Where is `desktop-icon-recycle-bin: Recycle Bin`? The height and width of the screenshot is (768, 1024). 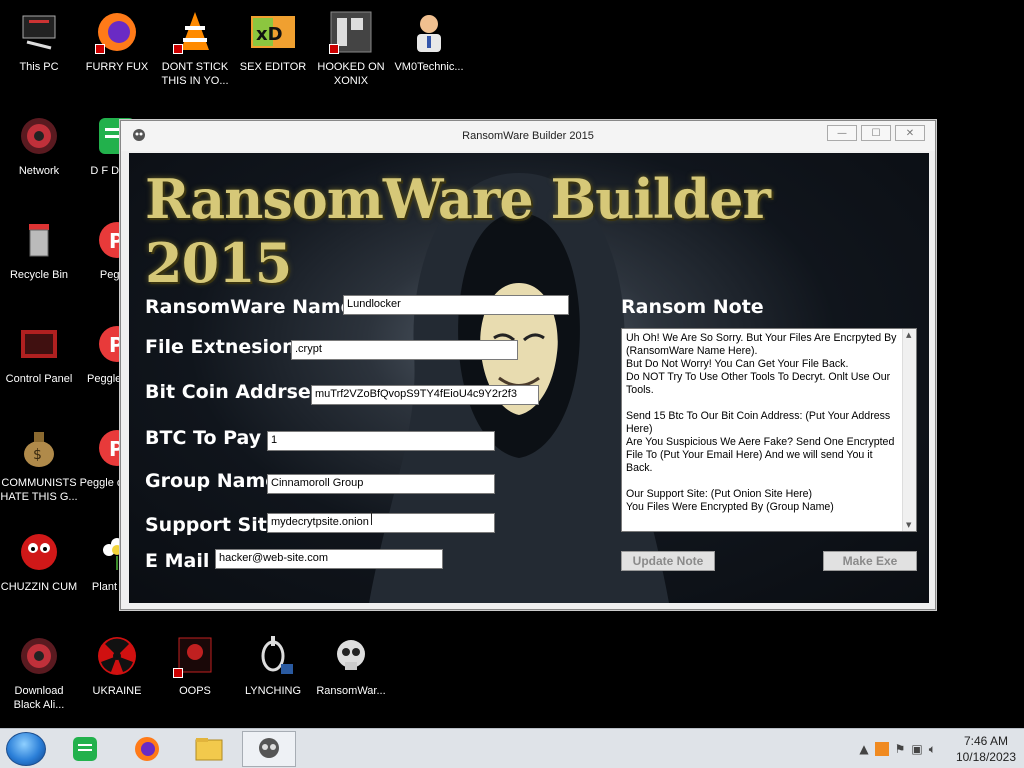 desktop-icon-recycle-bin: Recycle Bin is located at coordinates (39, 249).